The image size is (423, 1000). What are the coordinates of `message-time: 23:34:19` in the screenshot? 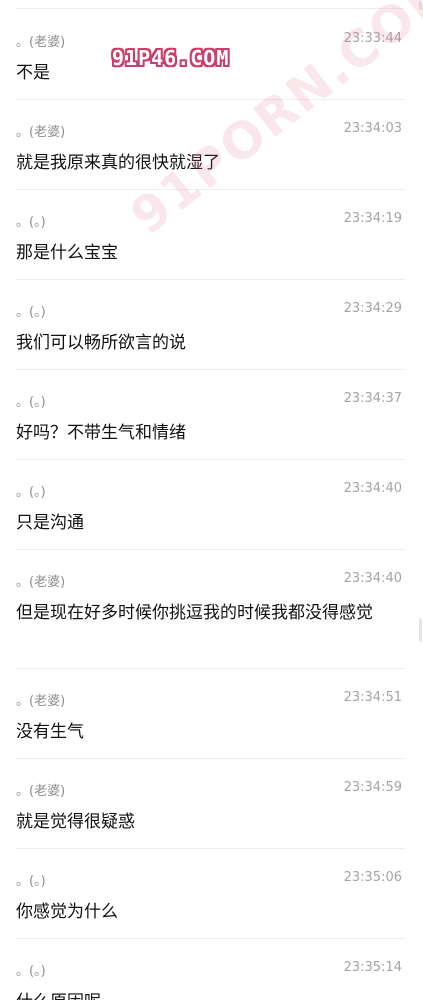 It's located at (372, 218).